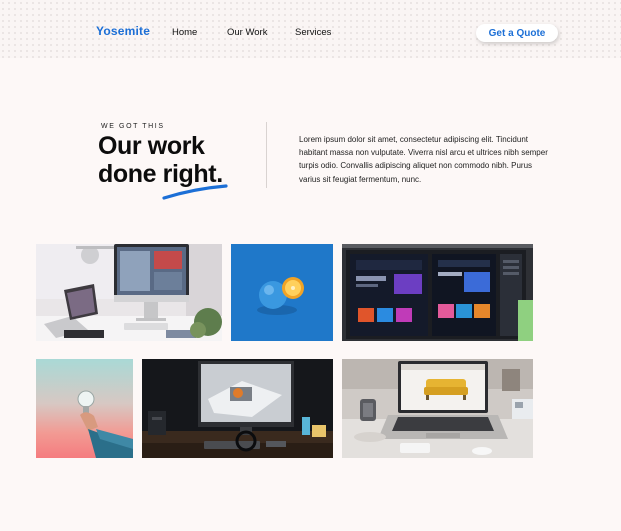  What do you see at coordinates (129, 292) in the screenshot?
I see `desk-with-imac-and-laptop-photo` at bounding box center [129, 292].